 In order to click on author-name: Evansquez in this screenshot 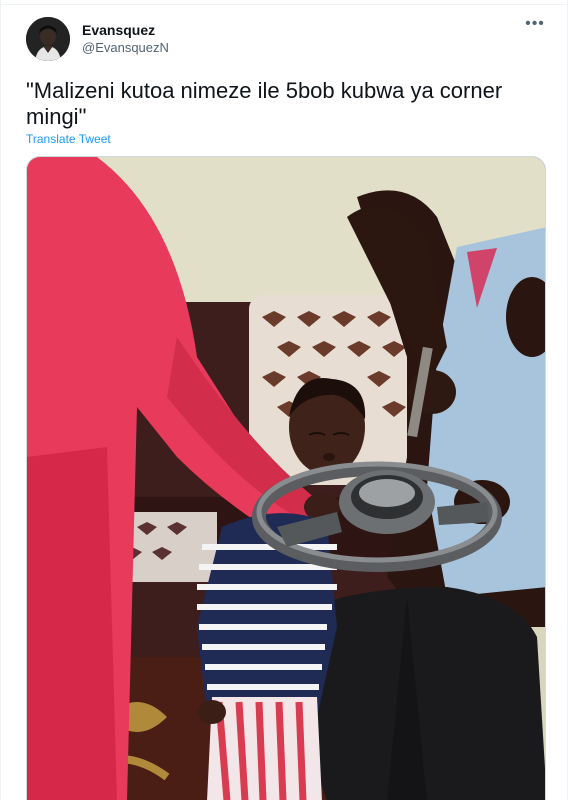, I will do `click(118, 30)`.